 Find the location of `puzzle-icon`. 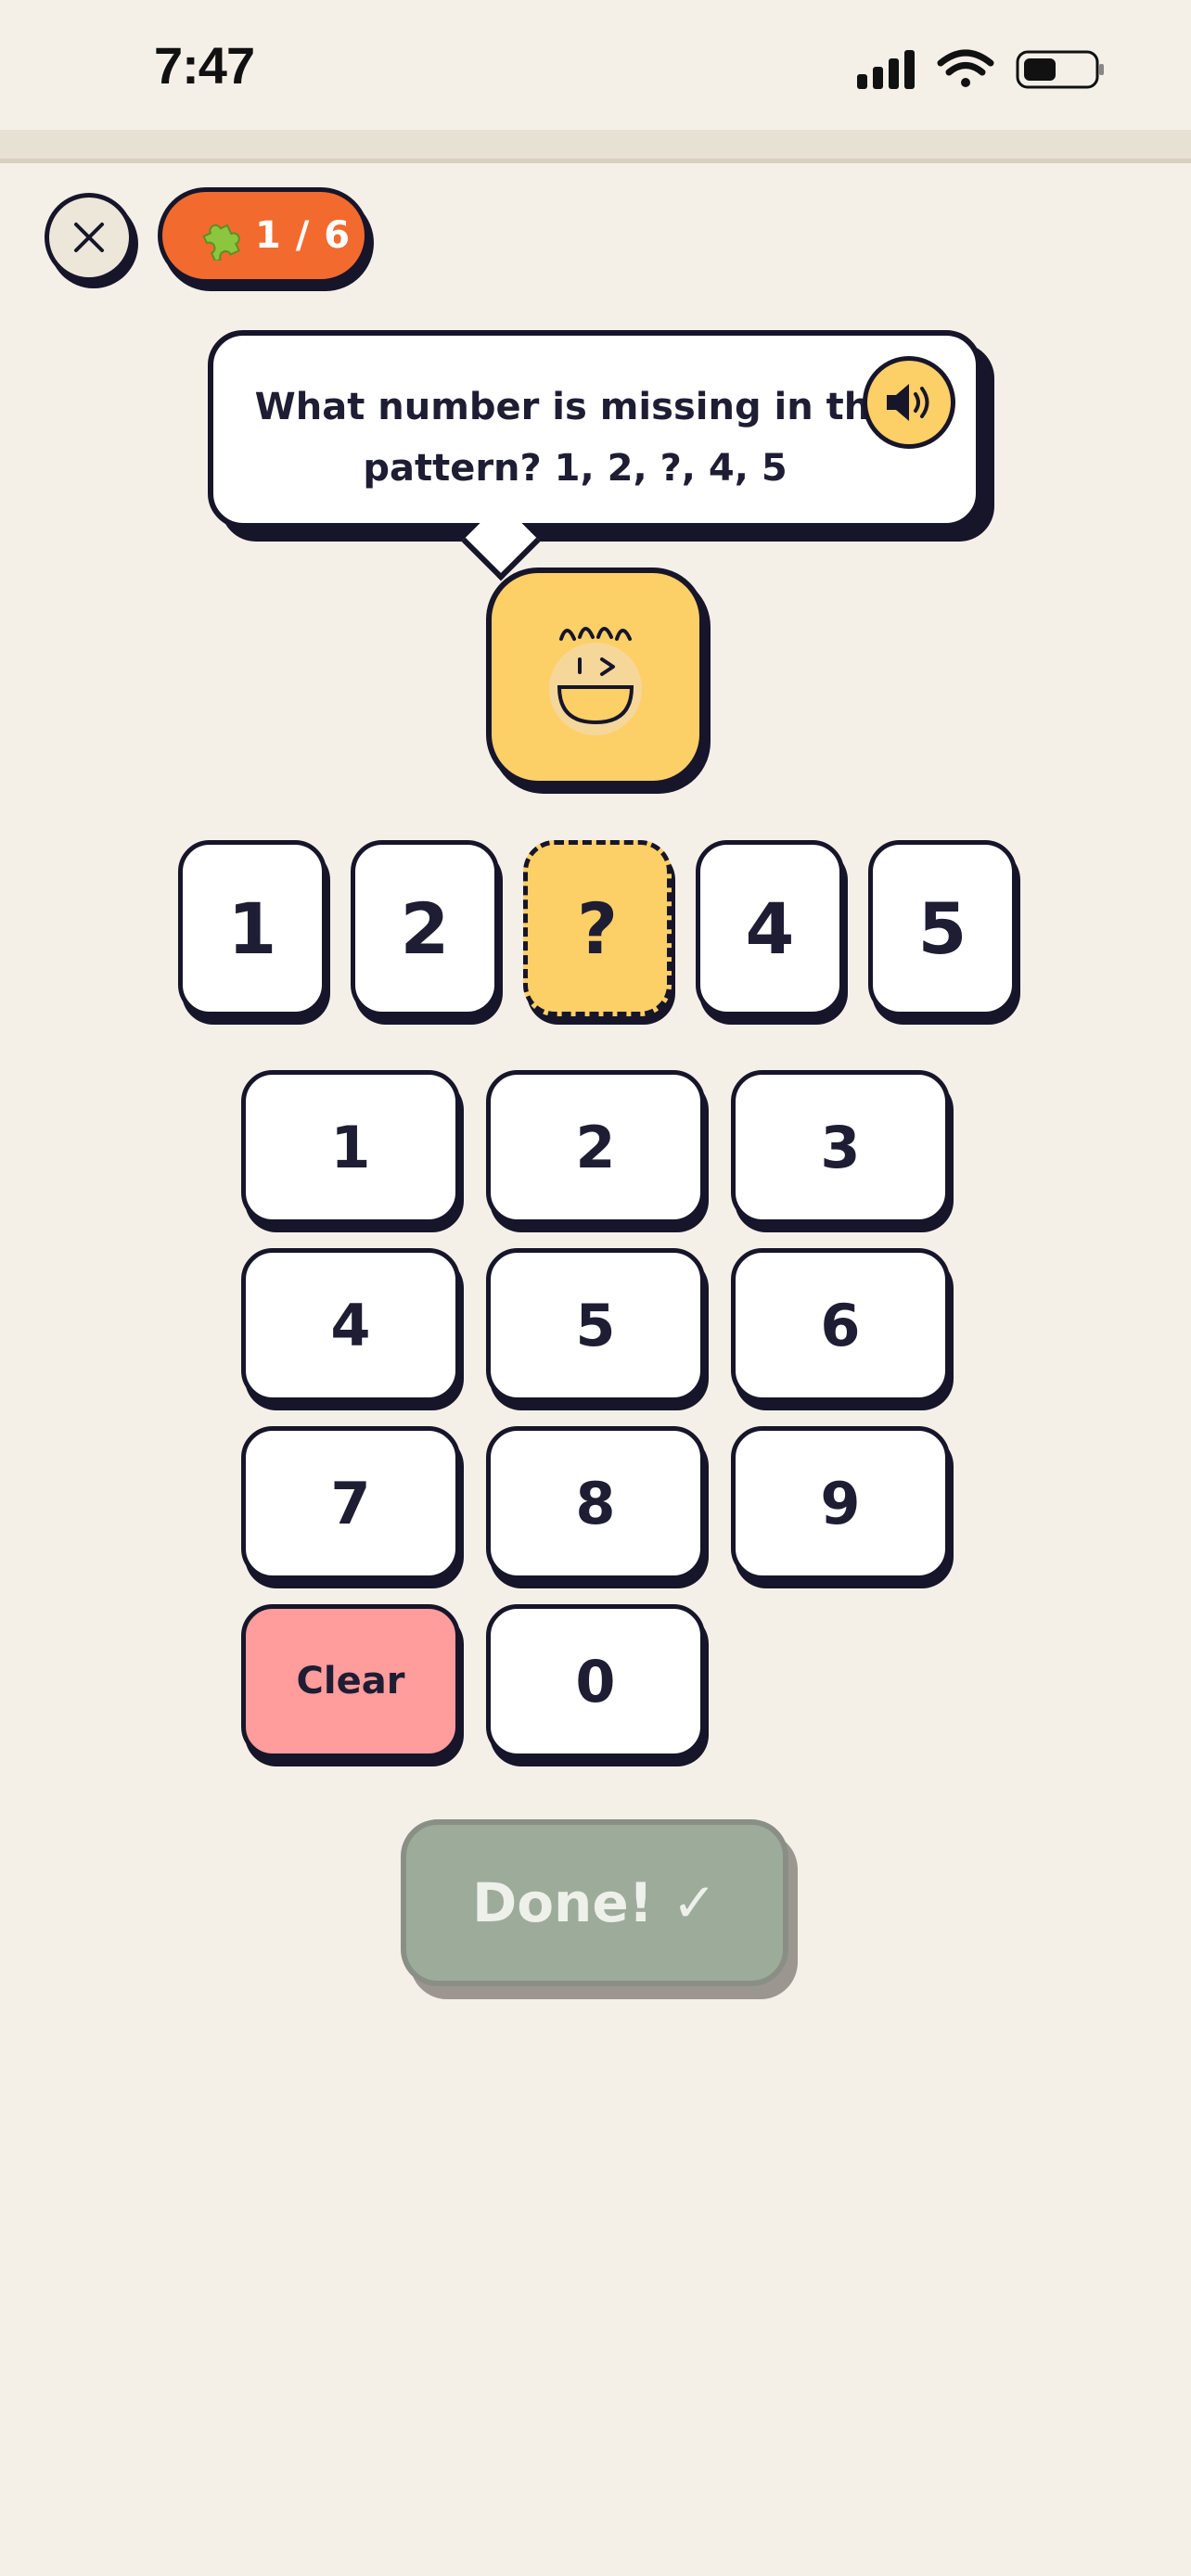

puzzle-icon is located at coordinates (222, 242).